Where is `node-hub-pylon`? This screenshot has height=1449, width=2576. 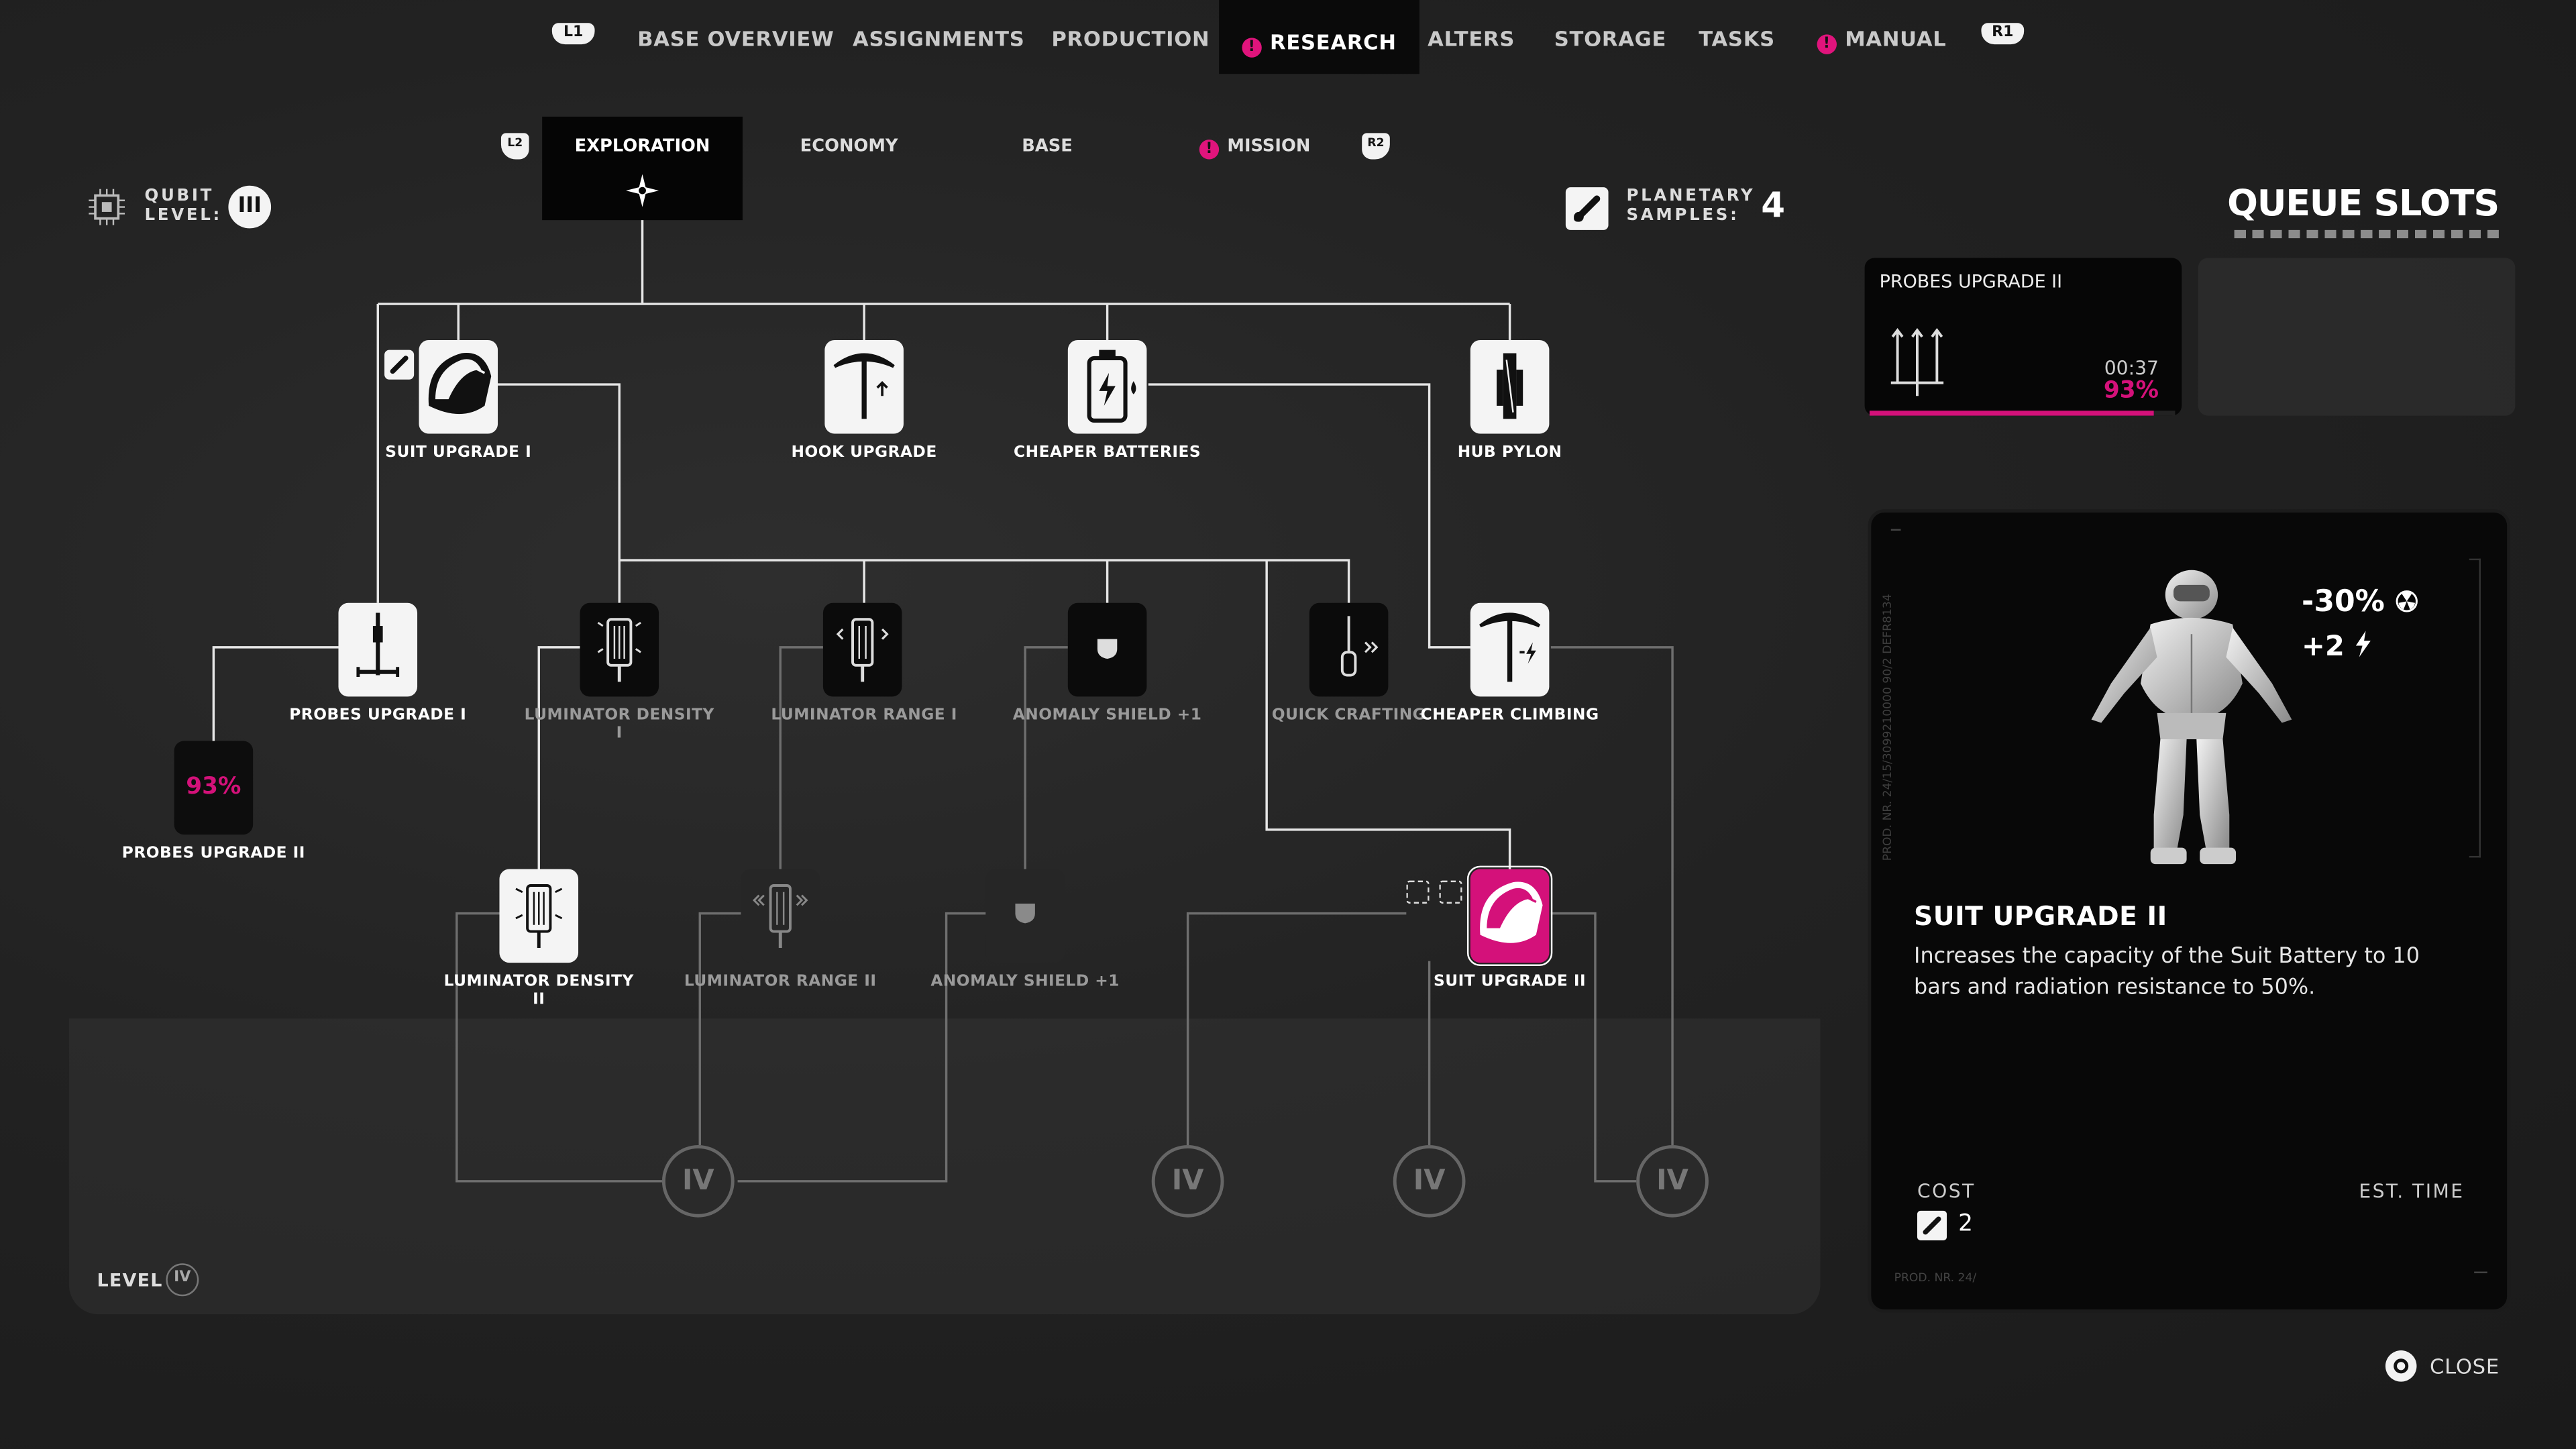
node-hub-pylon is located at coordinates (1510, 386).